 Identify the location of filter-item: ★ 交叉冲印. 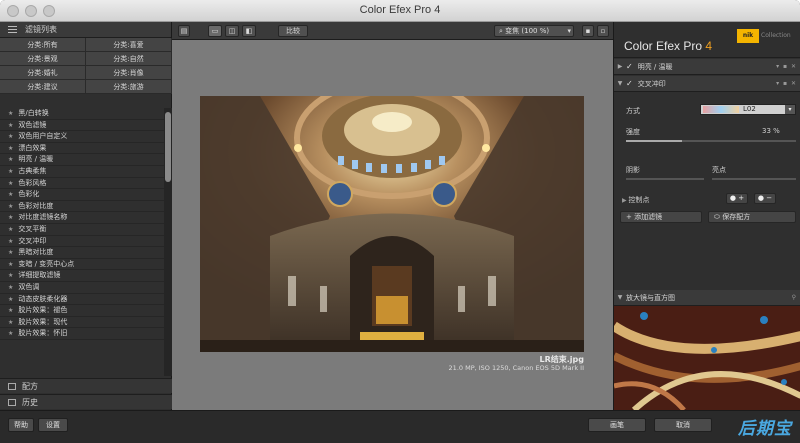
(82, 241).